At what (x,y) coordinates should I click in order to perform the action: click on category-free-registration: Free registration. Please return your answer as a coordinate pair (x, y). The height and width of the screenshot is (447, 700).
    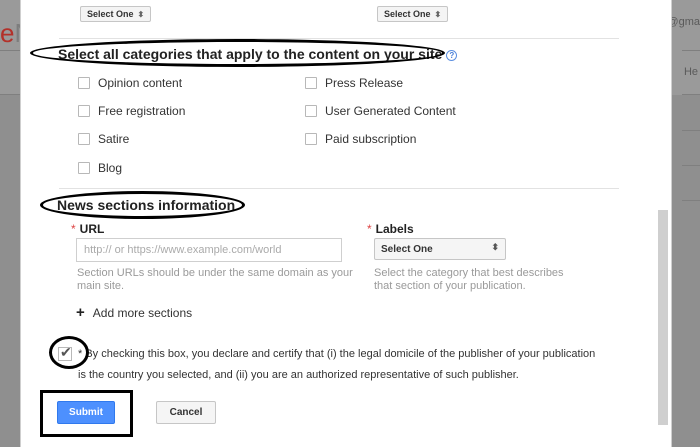
    Looking at the image, I should click on (131, 111).